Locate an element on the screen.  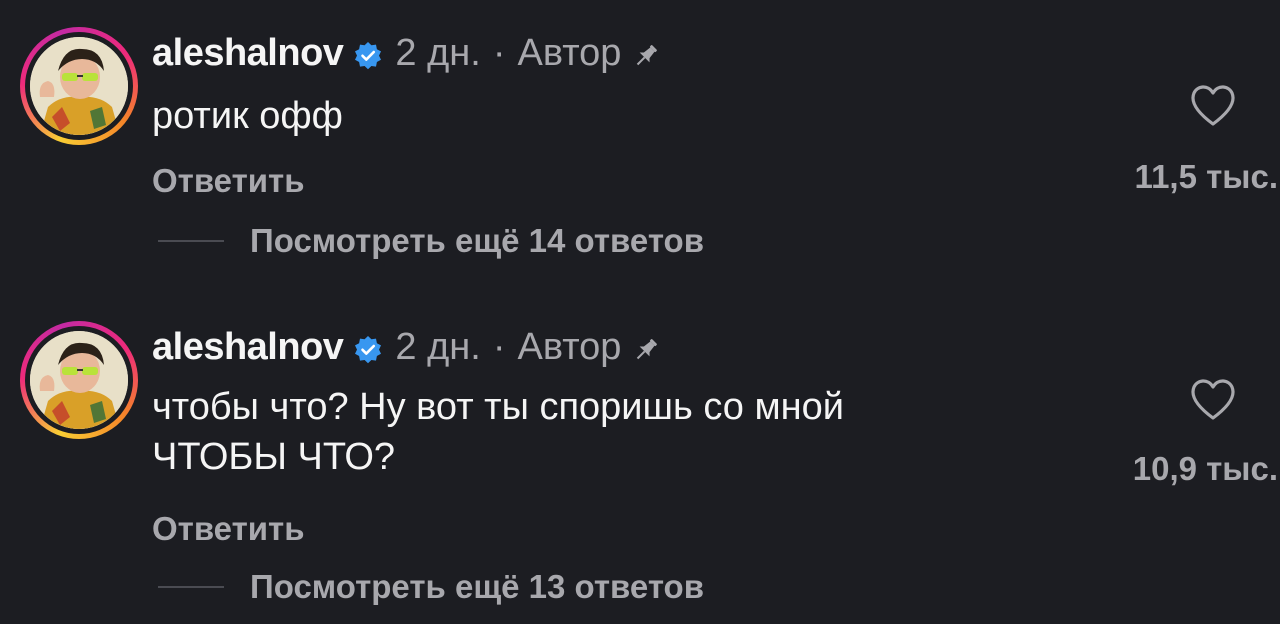
comment-text-line: чтобы что? Ну вот ты споришь со мной is located at coordinates (498, 407).